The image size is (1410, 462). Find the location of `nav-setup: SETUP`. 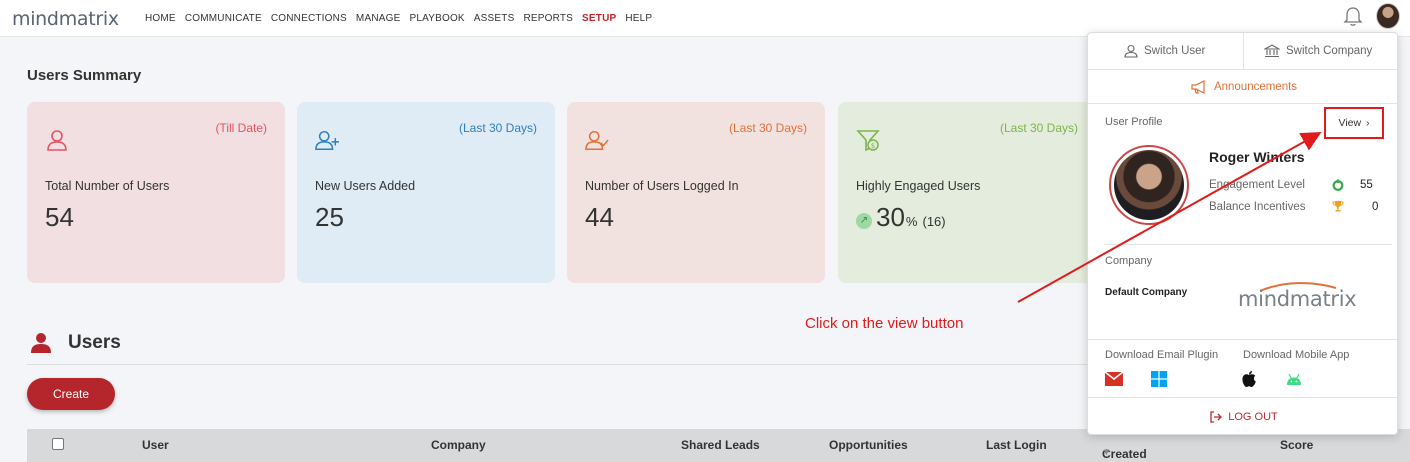

nav-setup: SETUP is located at coordinates (599, 18).